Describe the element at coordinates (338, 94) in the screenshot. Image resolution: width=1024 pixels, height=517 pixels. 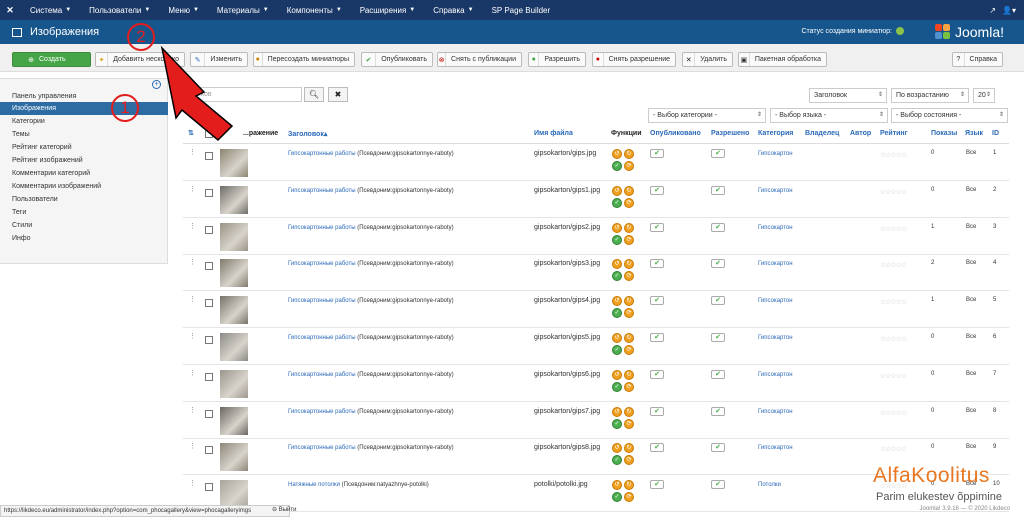
I see `clear-button: ✖` at that location.